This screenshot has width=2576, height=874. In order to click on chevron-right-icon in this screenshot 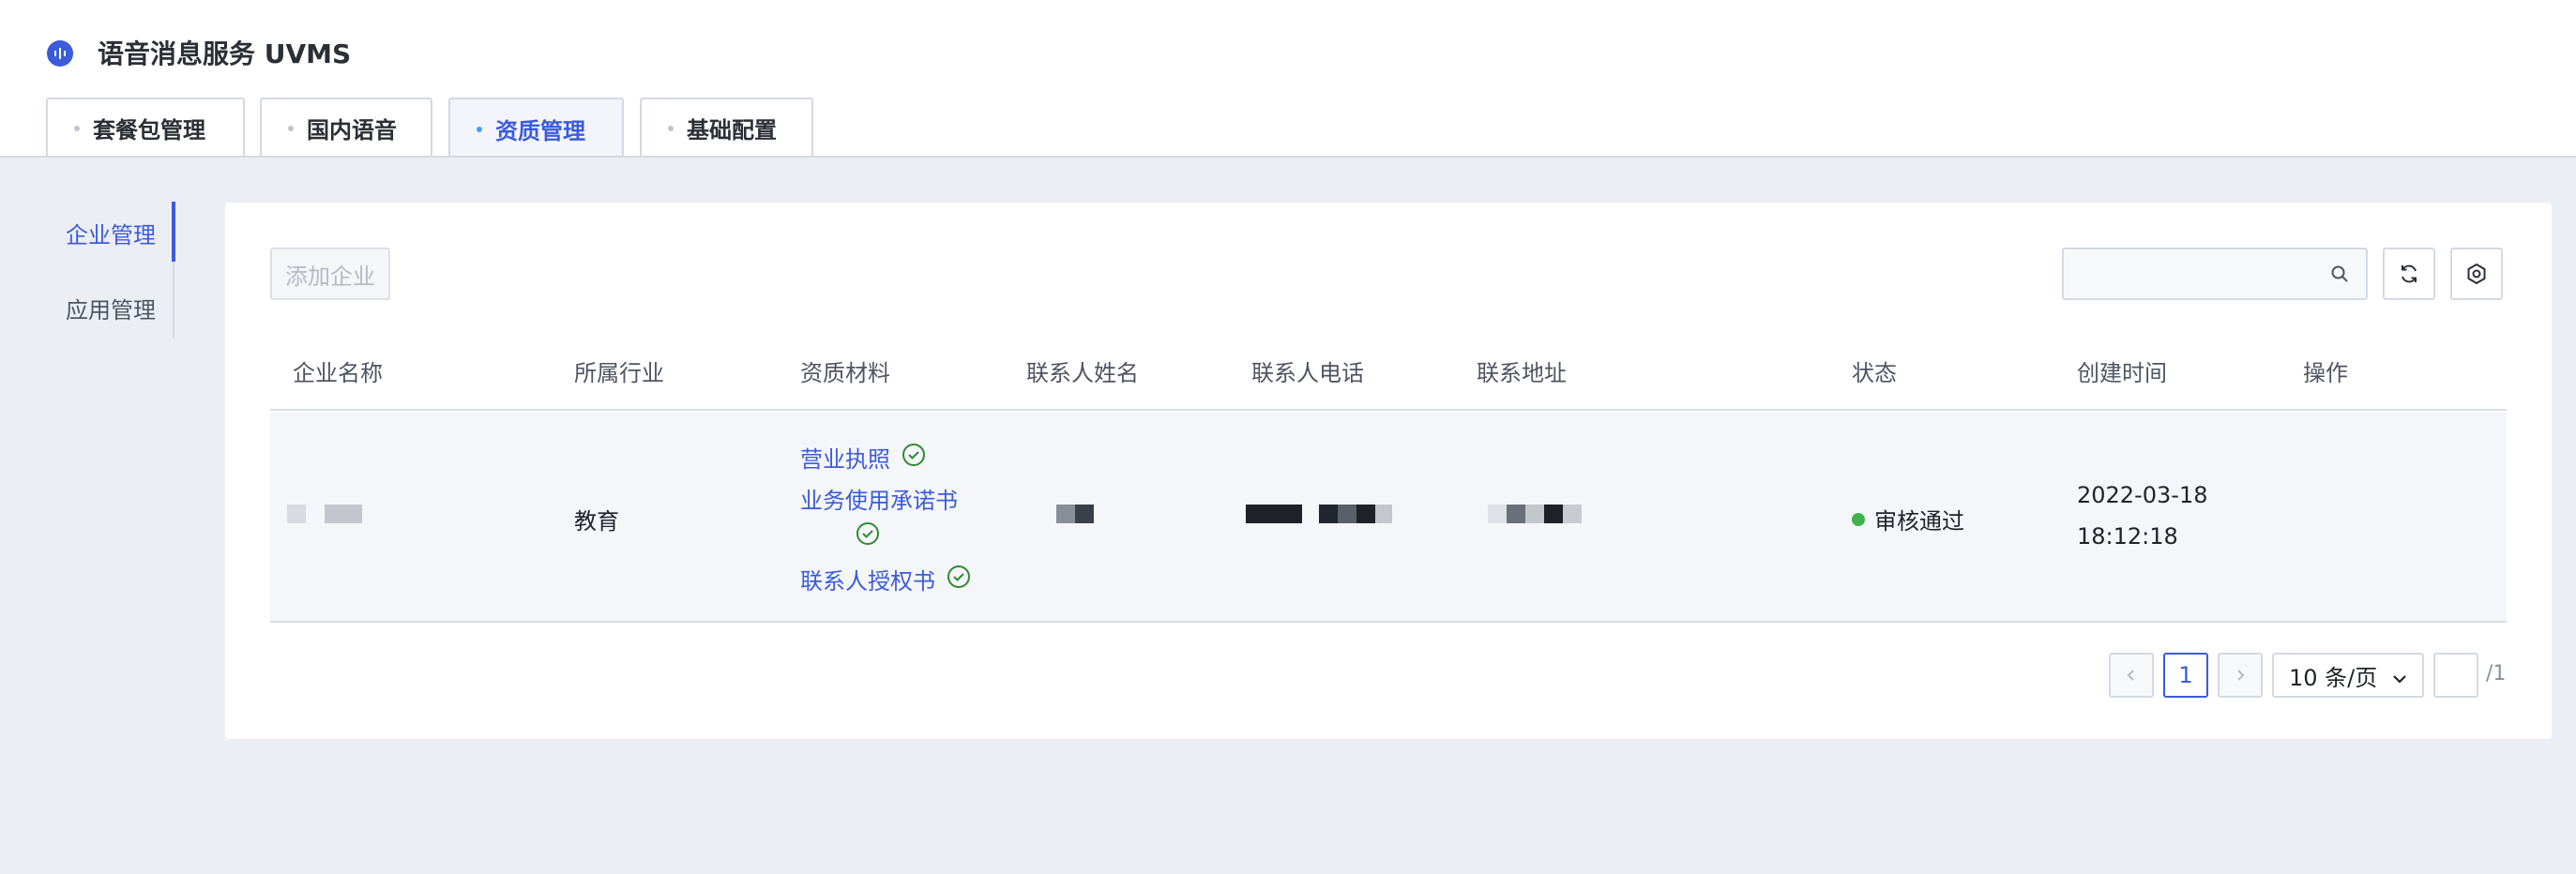, I will do `click(2241, 675)`.